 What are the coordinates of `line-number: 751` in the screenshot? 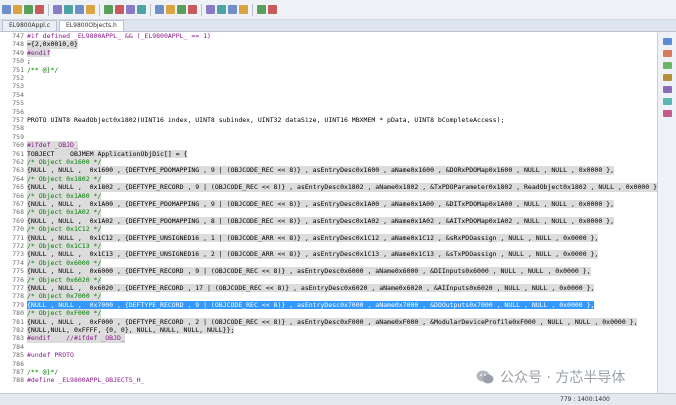 It's located at (18, 69).